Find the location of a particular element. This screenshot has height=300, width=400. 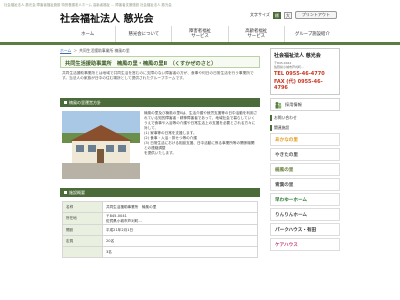

font-size-label: 文字サイズ is located at coordinates (260, 14).